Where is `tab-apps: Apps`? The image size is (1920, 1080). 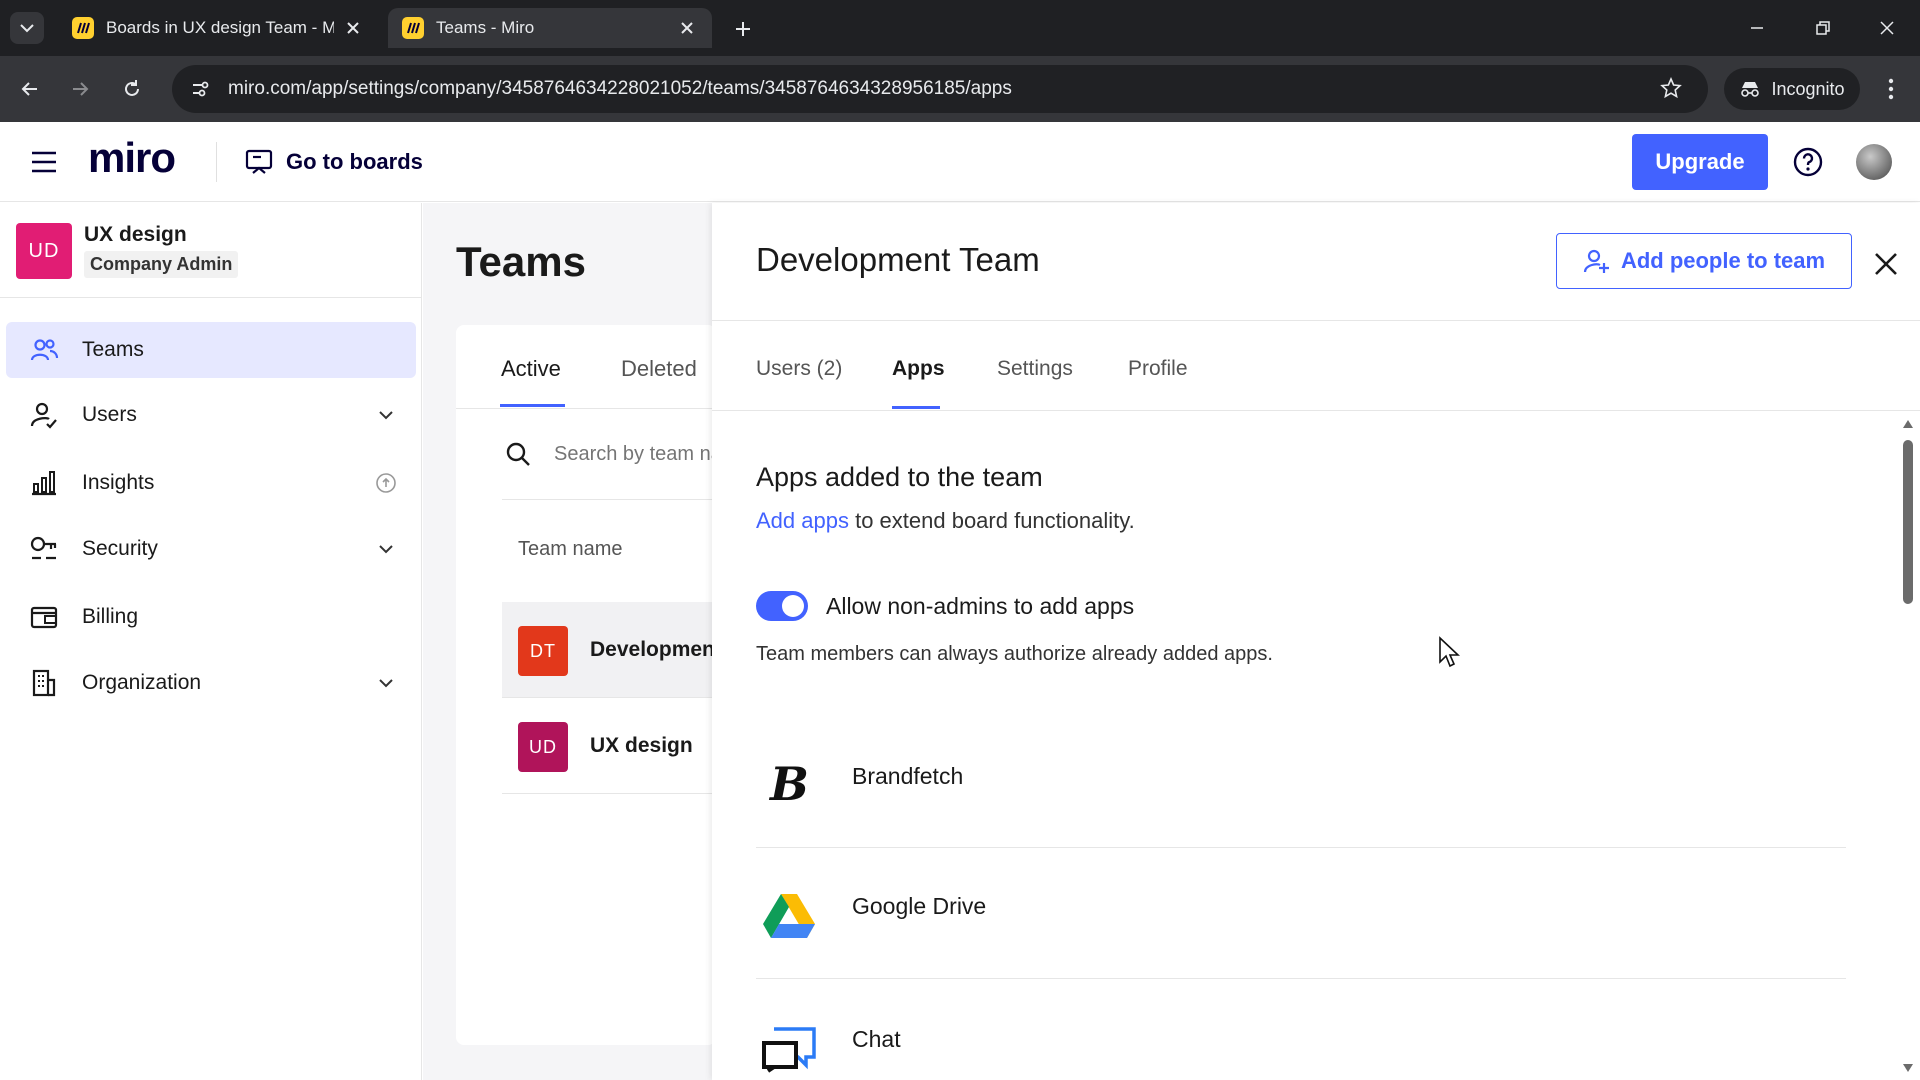
tab-apps: Apps is located at coordinates (918, 369).